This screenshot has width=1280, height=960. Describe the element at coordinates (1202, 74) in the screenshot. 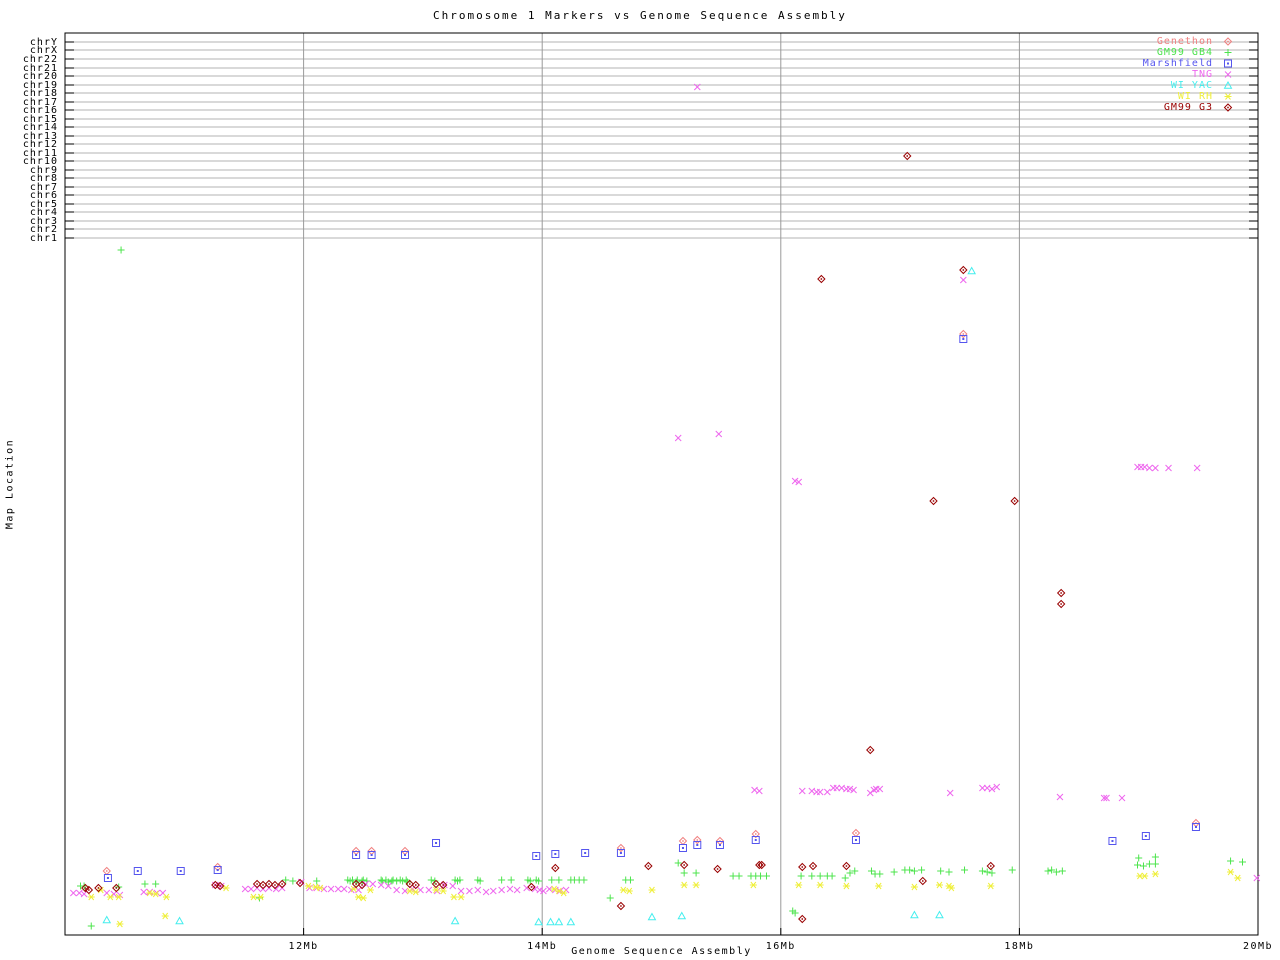

I see `legend-label: TNG` at that location.